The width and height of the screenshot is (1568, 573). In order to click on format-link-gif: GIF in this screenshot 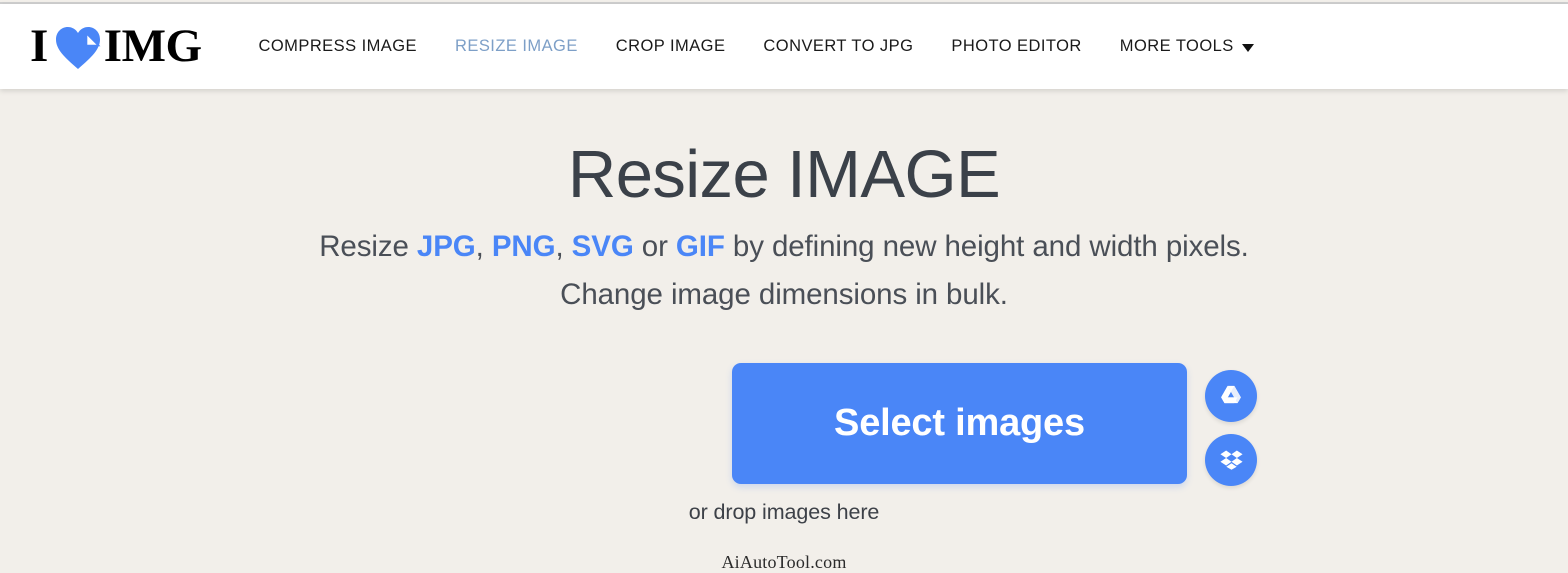, I will do `click(700, 246)`.